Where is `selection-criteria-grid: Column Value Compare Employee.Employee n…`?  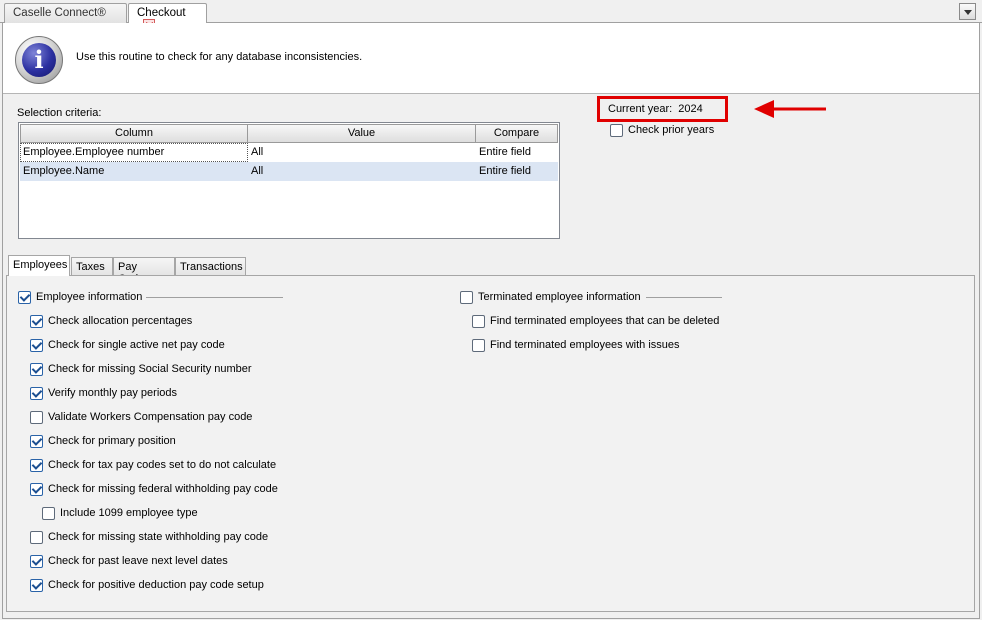 selection-criteria-grid: Column Value Compare Employee.Employee n… is located at coordinates (289, 180).